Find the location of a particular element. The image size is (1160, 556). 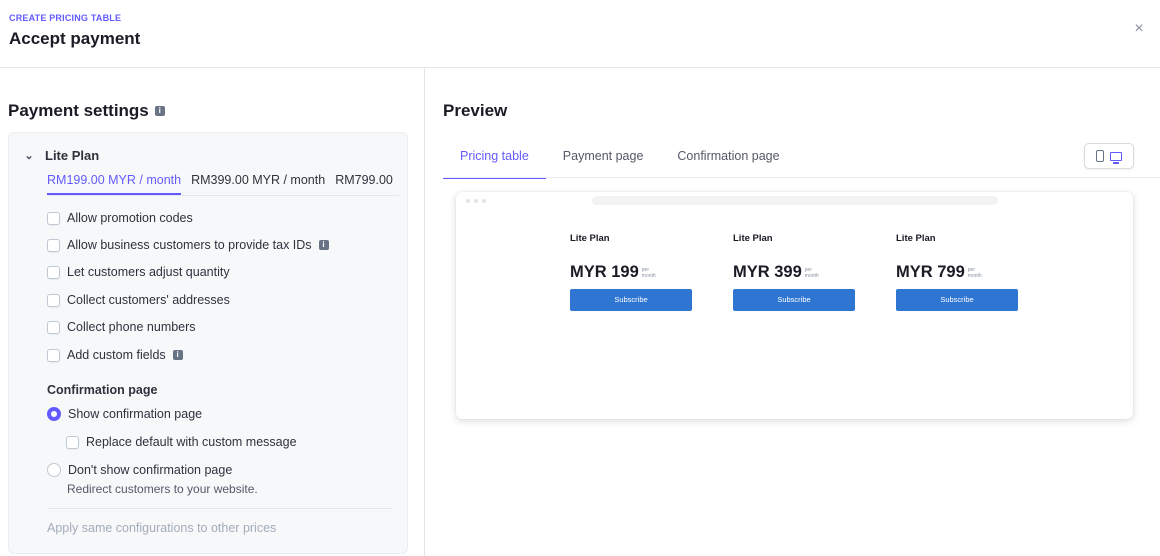

tab-pricing-table: Pricing table is located at coordinates (494, 162).